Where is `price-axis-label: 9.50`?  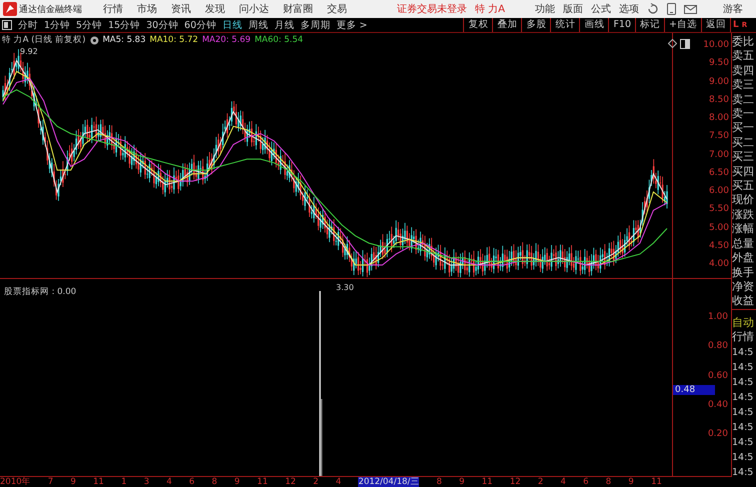
price-axis-label: 9.50 is located at coordinates (718, 63).